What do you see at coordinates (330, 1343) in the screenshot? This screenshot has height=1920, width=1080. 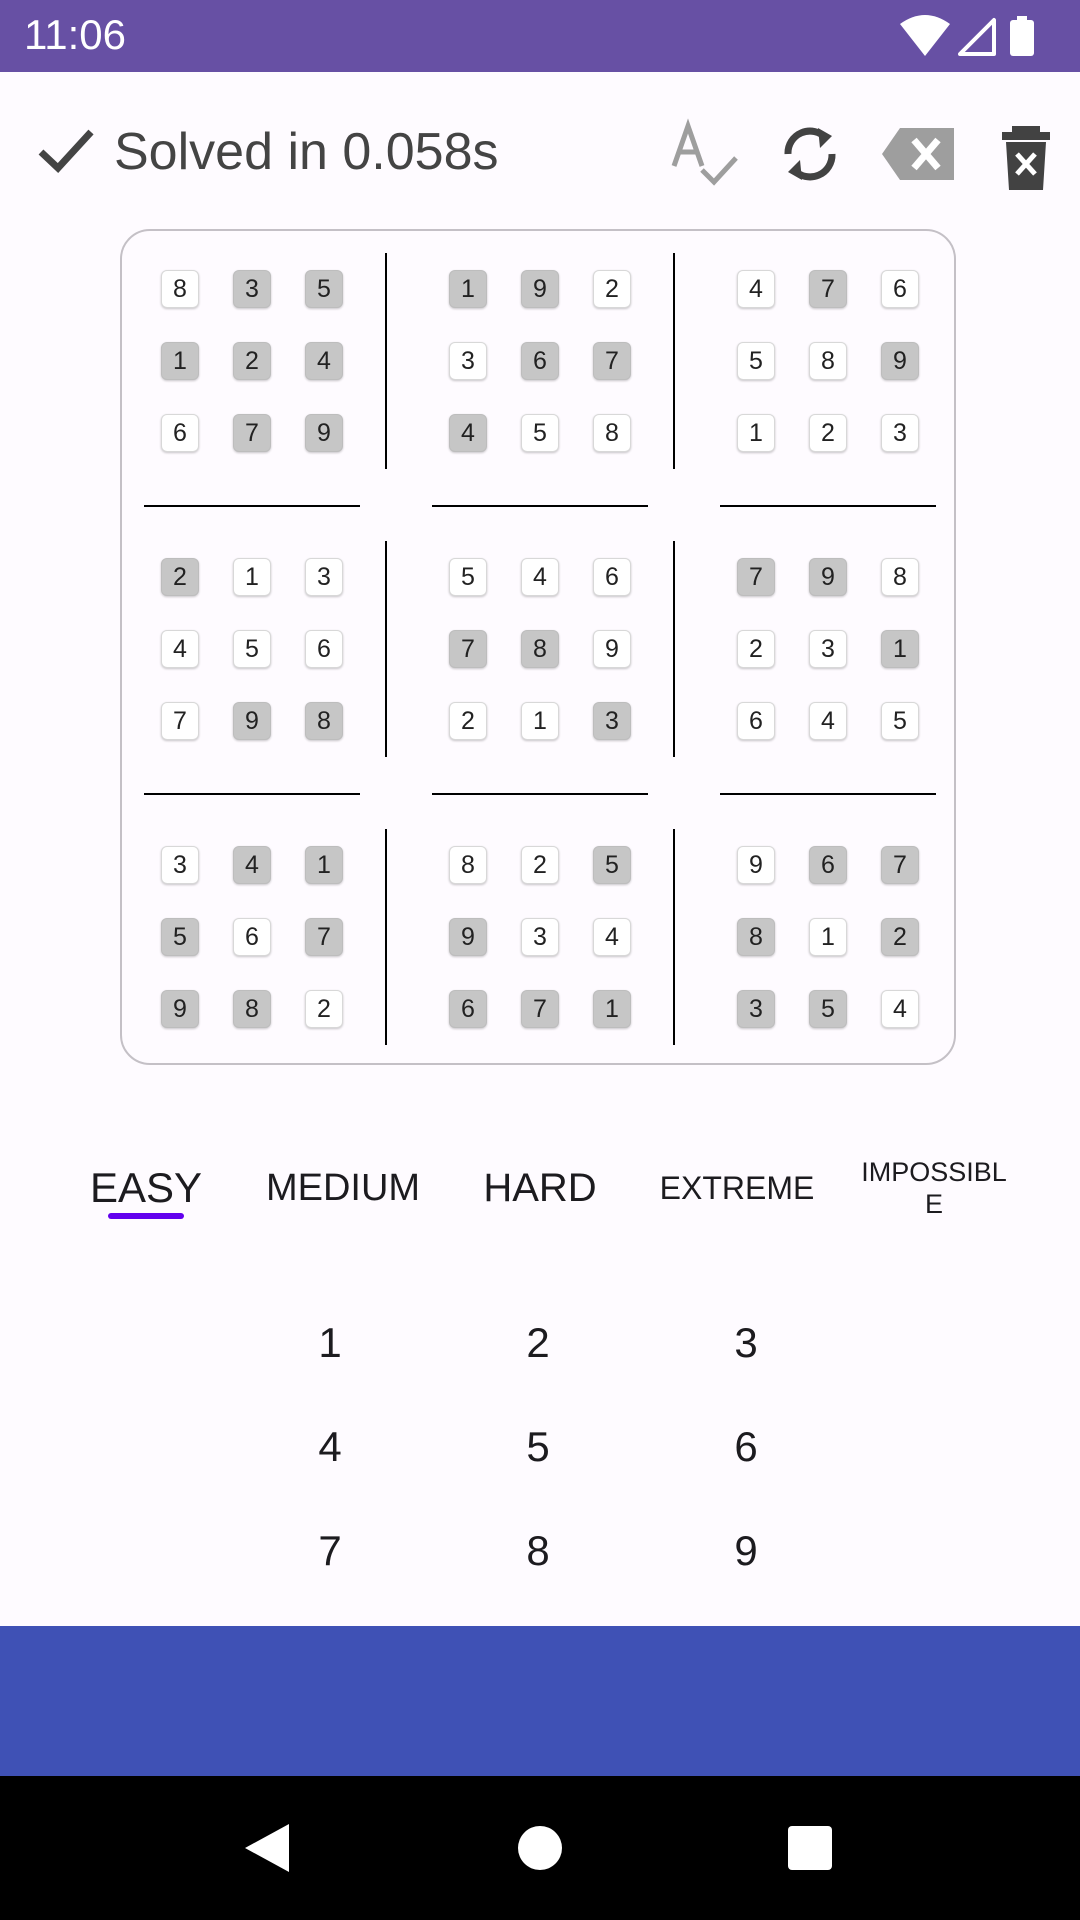 I see `keypad-key: 1` at bounding box center [330, 1343].